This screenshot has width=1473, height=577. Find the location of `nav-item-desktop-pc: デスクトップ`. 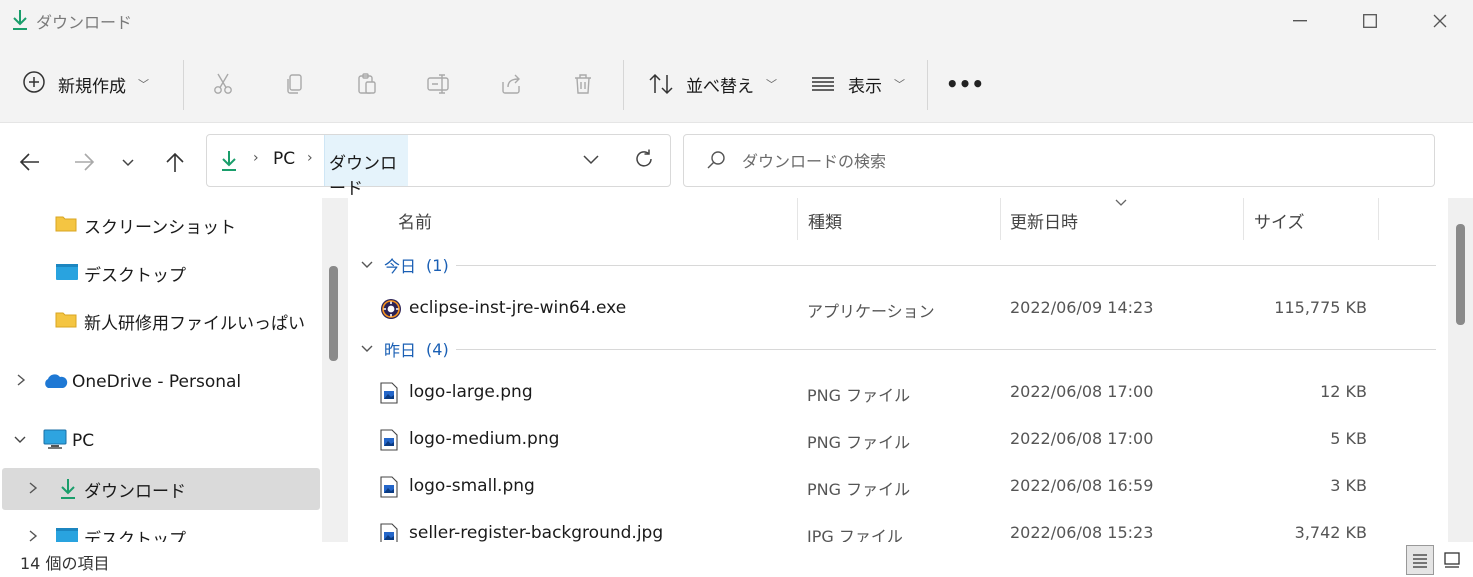

nav-item-desktop-pc: デスクトップ is located at coordinates (160, 529).